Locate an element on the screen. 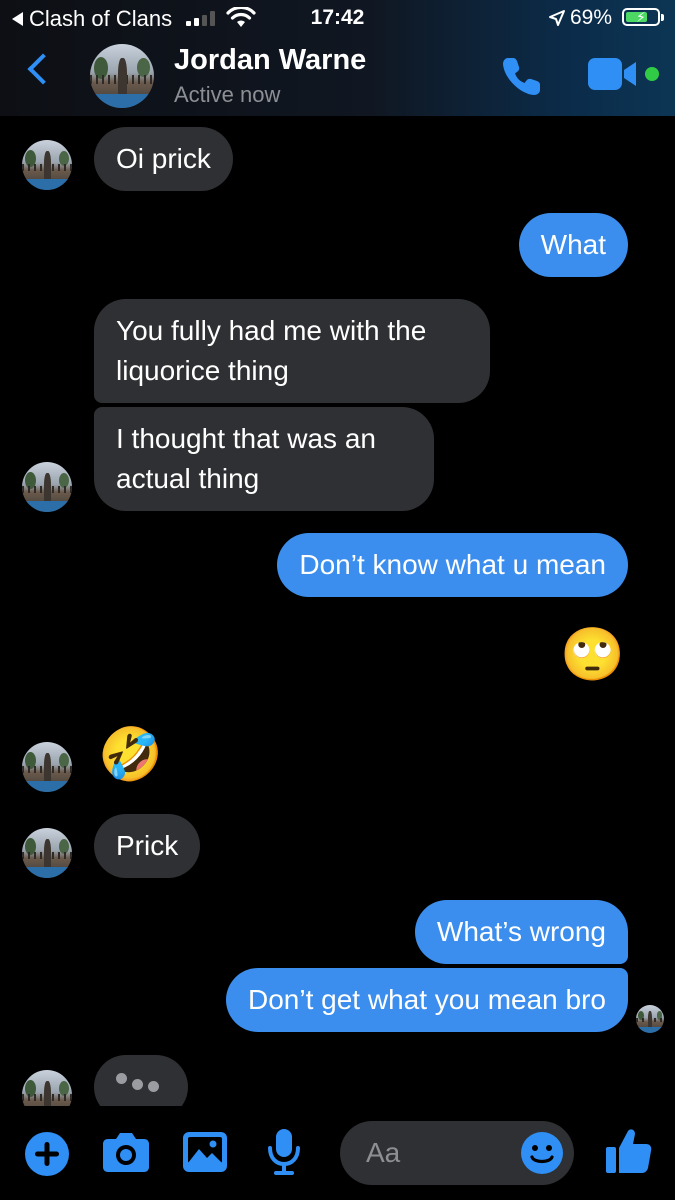 This screenshot has width=675, height=1200. outgoing-message: Don’t know what u mean is located at coordinates (452, 565).